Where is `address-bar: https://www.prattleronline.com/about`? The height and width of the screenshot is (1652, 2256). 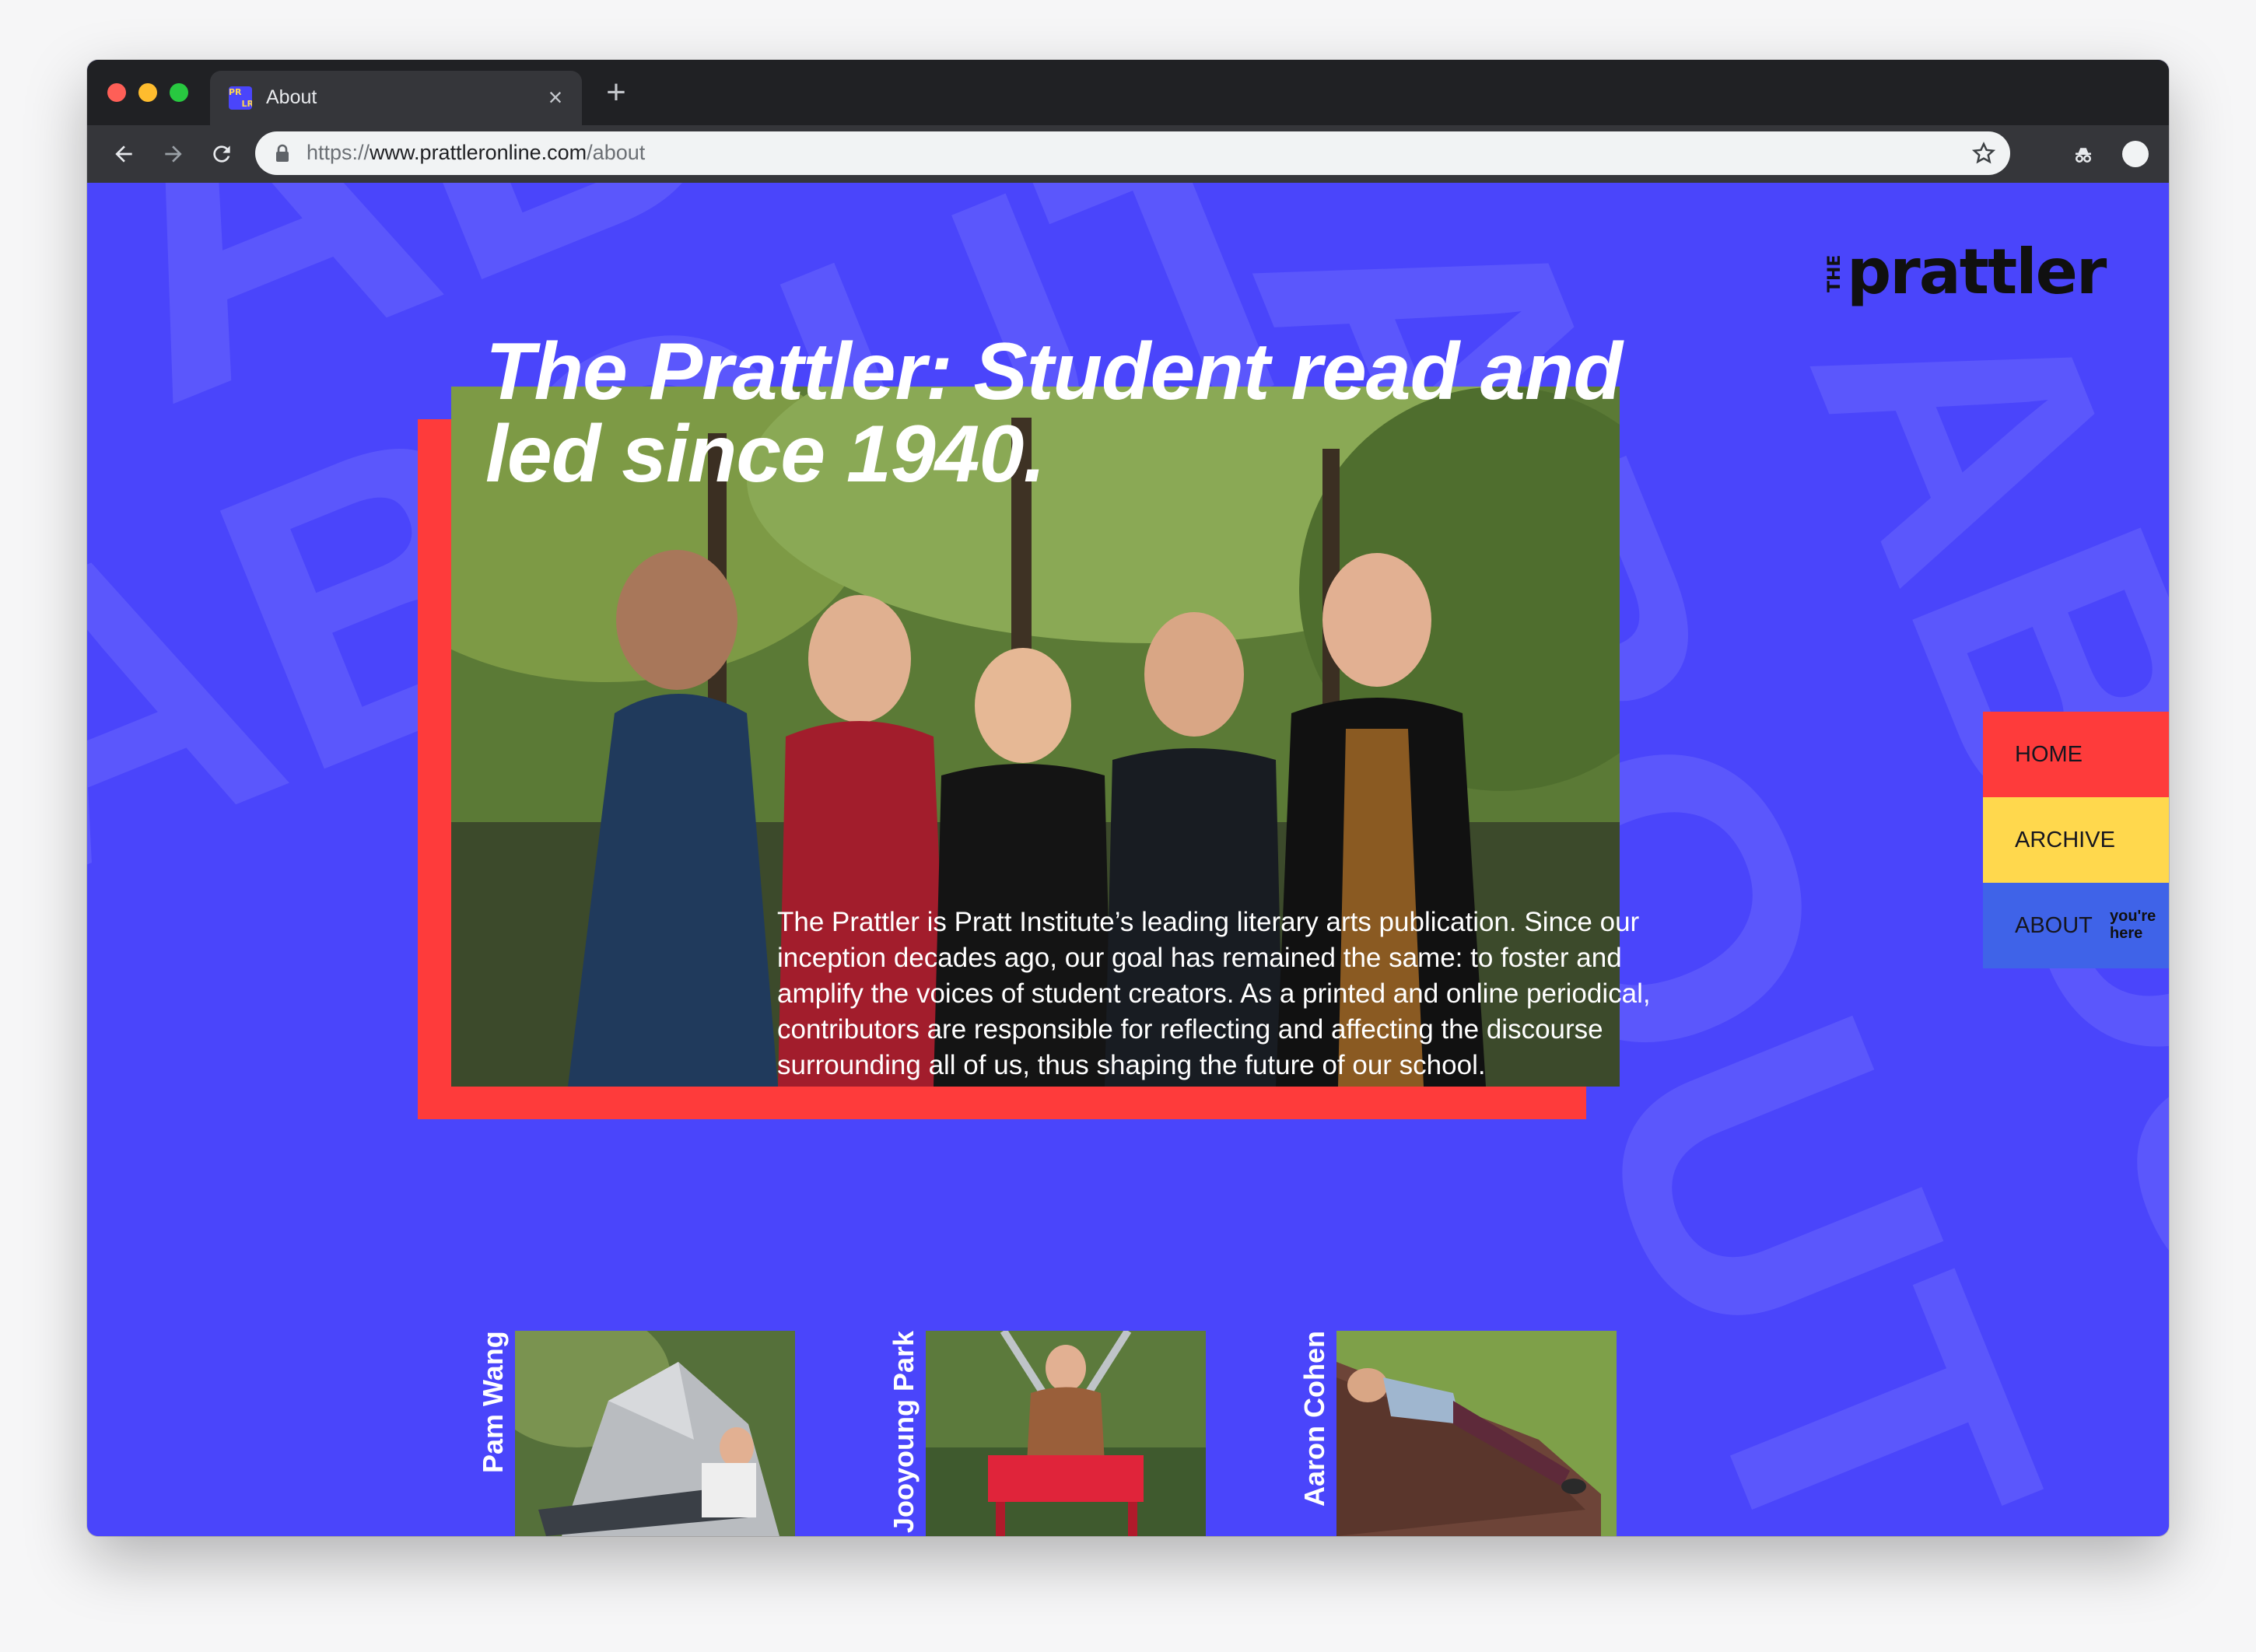
address-bar: https://www.prattleronline.com/about is located at coordinates (1132, 153).